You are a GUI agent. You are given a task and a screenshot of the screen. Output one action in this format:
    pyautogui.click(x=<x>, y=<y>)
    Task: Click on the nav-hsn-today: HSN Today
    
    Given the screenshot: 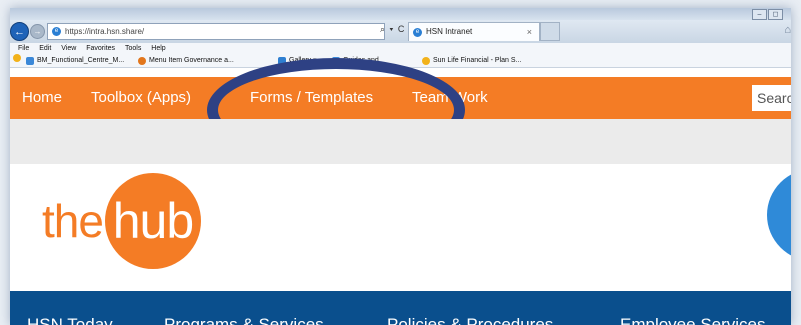 What is the action you would take?
    pyautogui.click(x=70, y=320)
    